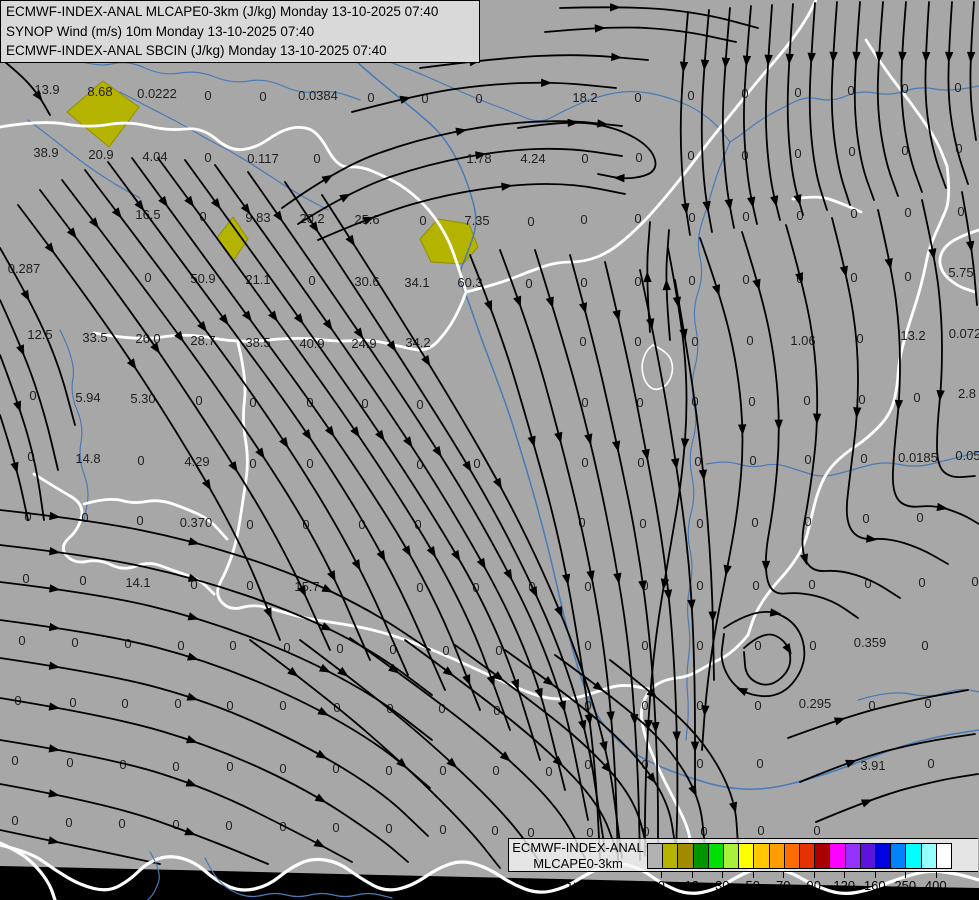 The image size is (979, 900). What do you see at coordinates (147, 214) in the screenshot?
I see `grid-value-label: 16.5` at bounding box center [147, 214].